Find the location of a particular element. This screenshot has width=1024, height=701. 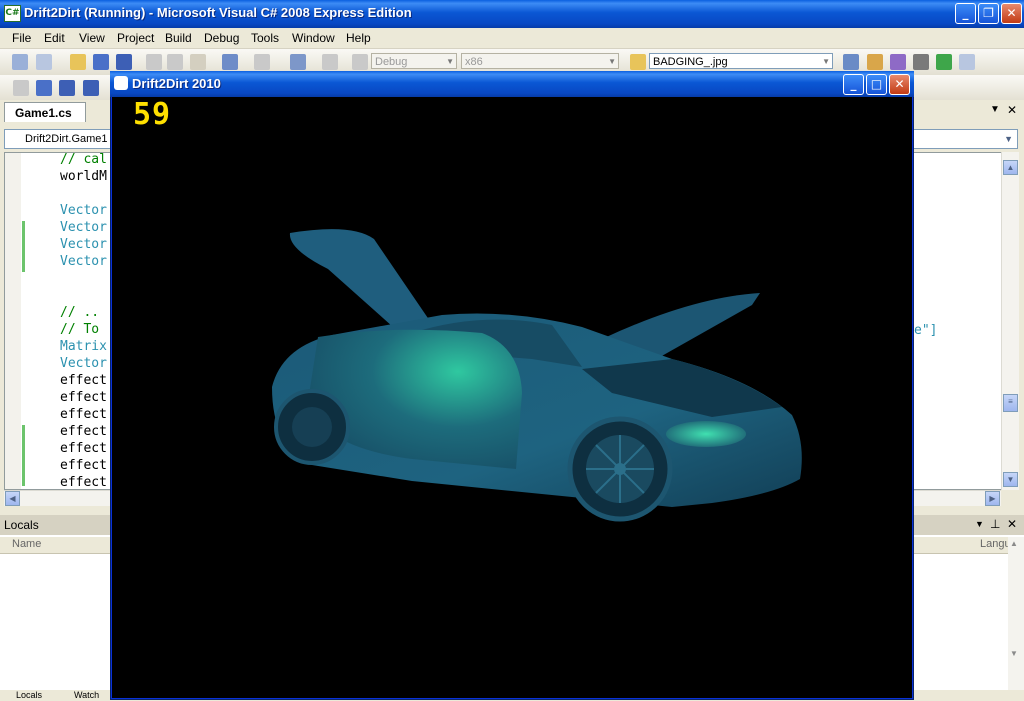

menu-debug: Debug is located at coordinates (221, 38).